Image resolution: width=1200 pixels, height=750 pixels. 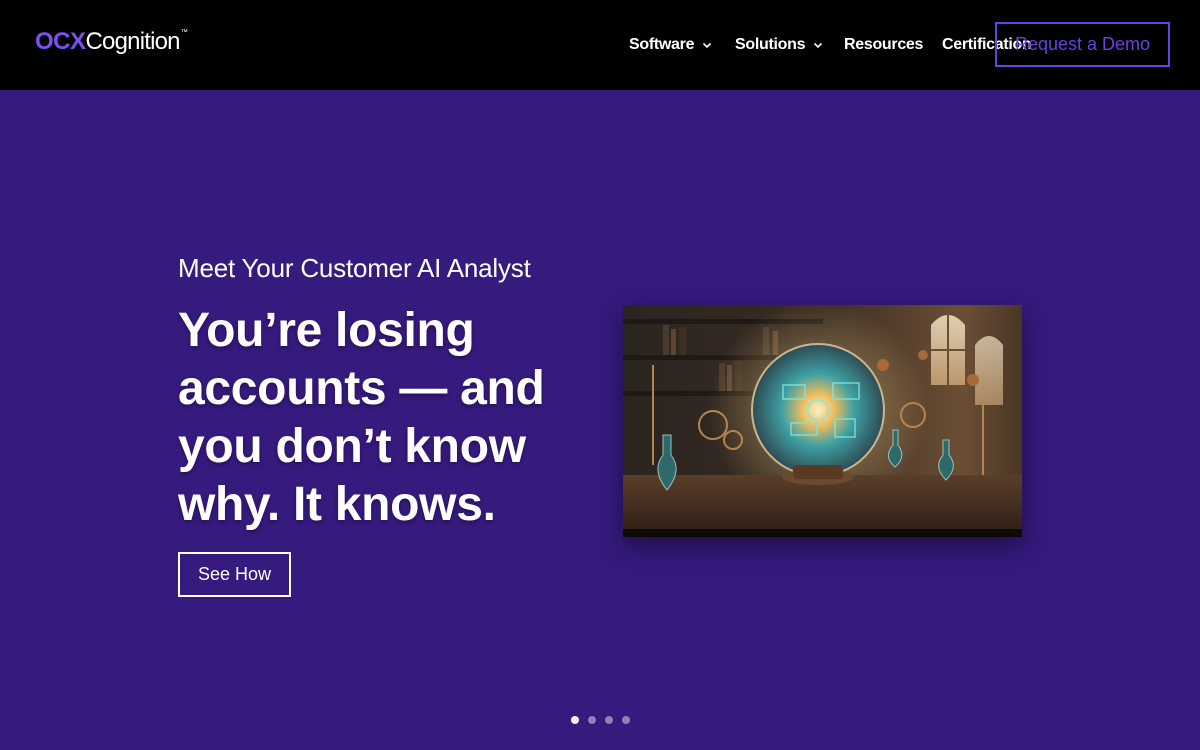 I want to click on nav-item-resources: Resources, so click(x=883, y=45).